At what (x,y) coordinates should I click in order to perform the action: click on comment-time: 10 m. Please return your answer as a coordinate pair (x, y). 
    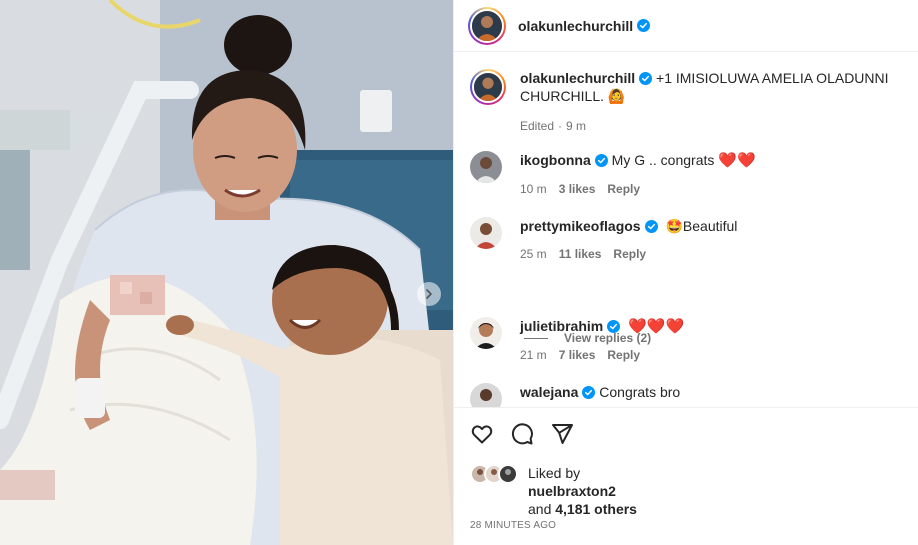
    Looking at the image, I should click on (533, 189).